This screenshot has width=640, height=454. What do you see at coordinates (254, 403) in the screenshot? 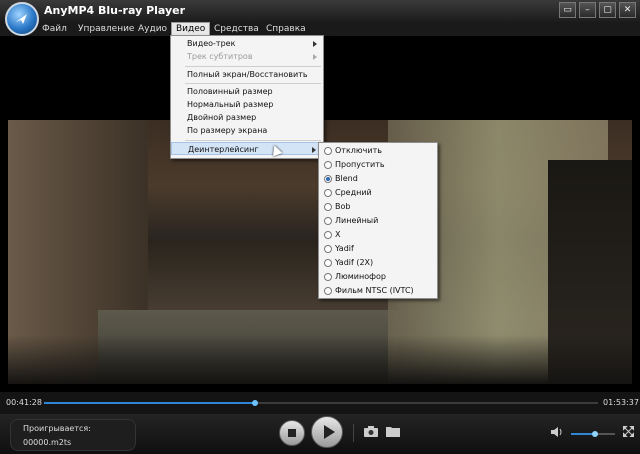
I see `seek-handle` at bounding box center [254, 403].